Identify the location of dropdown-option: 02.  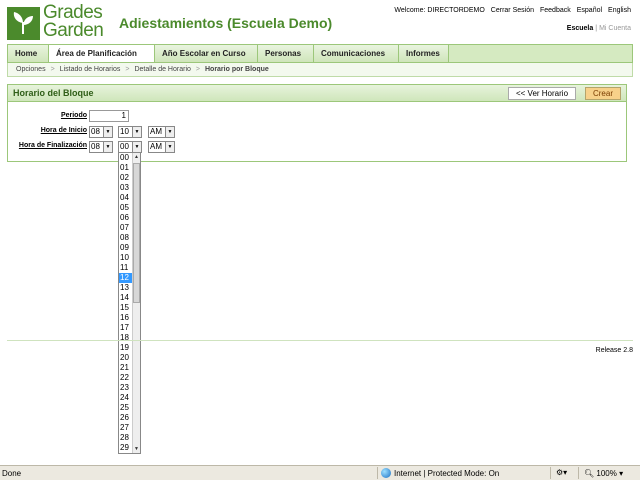
(126, 178).